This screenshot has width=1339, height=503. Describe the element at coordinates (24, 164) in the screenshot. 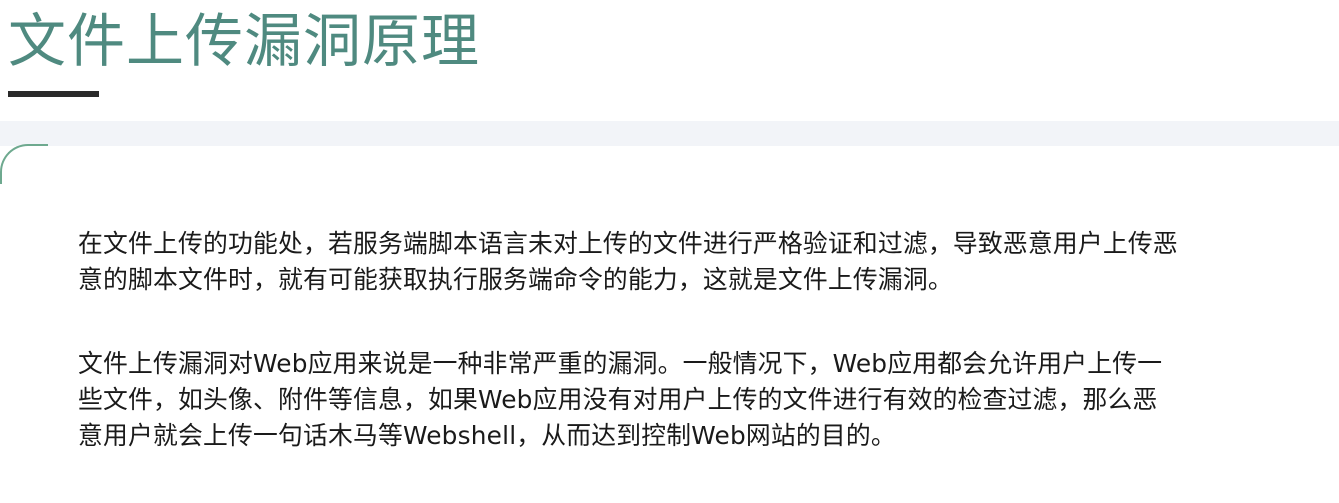

I see `corner-accent` at that location.